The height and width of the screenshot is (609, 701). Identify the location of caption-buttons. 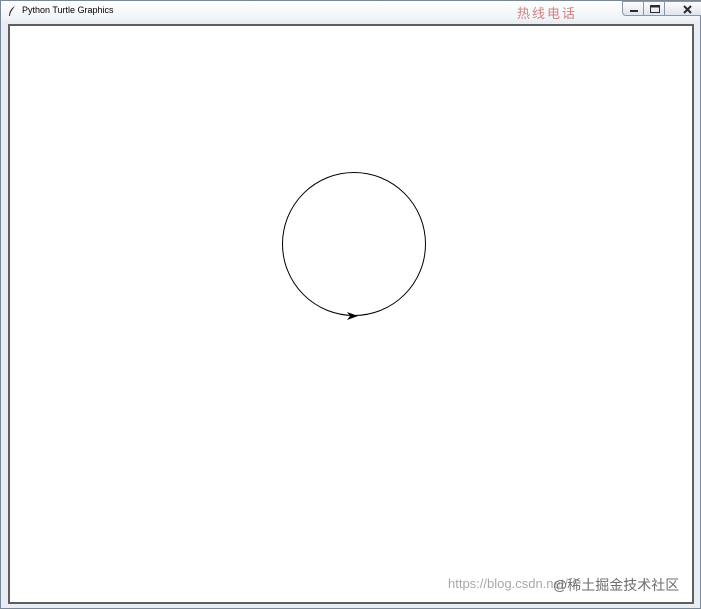
(661, 8).